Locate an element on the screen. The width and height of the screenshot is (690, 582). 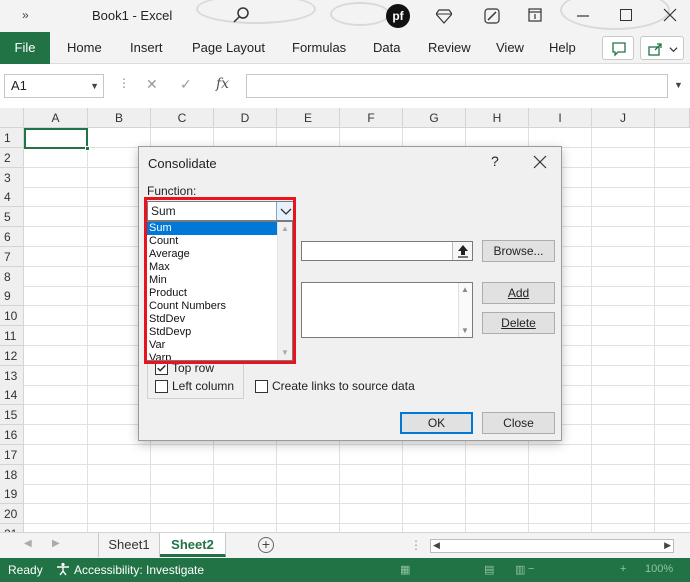
pen-icon is located at coordinates (492, 16).